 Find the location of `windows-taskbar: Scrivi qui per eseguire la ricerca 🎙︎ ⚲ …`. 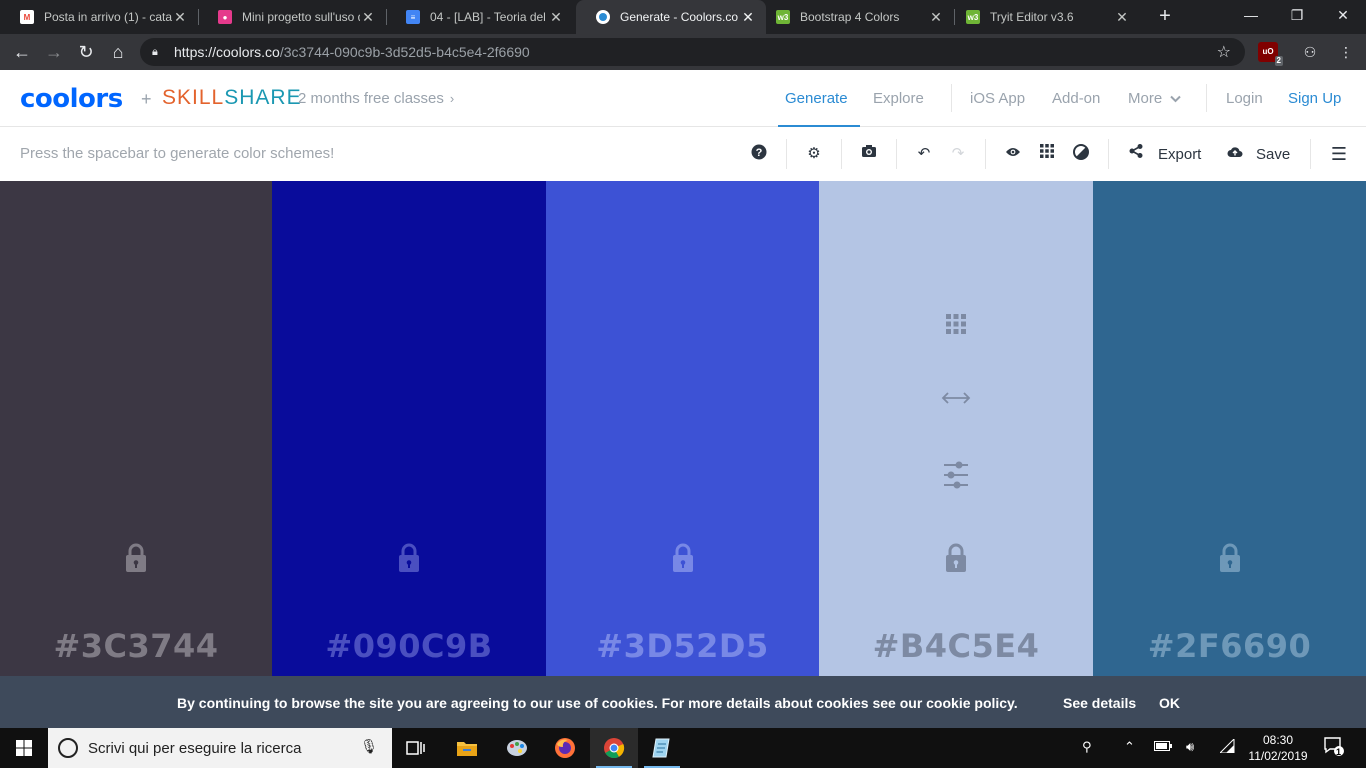

windows-taskbar: Scrivi qui per eseguire la ricerca 🎙︎ ⚲ … is located at coordinates (683, 748).